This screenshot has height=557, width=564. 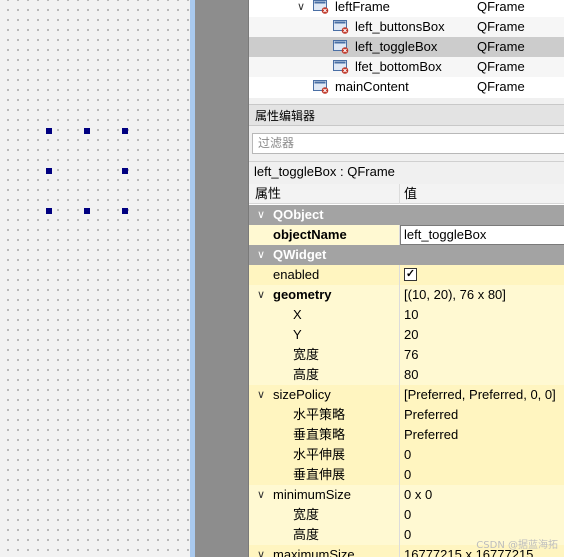 What do you see at coordinates (221, 278) in the screenshot?
I see `form-background` at bounding box center [221, 278].